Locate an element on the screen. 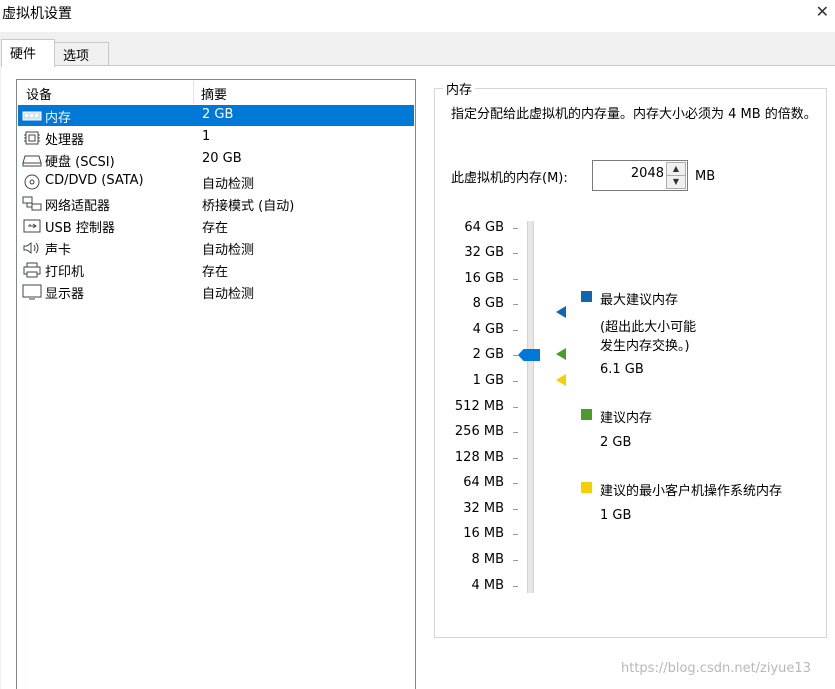 The image size is (835, 689). device-row-printer: 打印机 存在 is located at coordinates (216, 269).